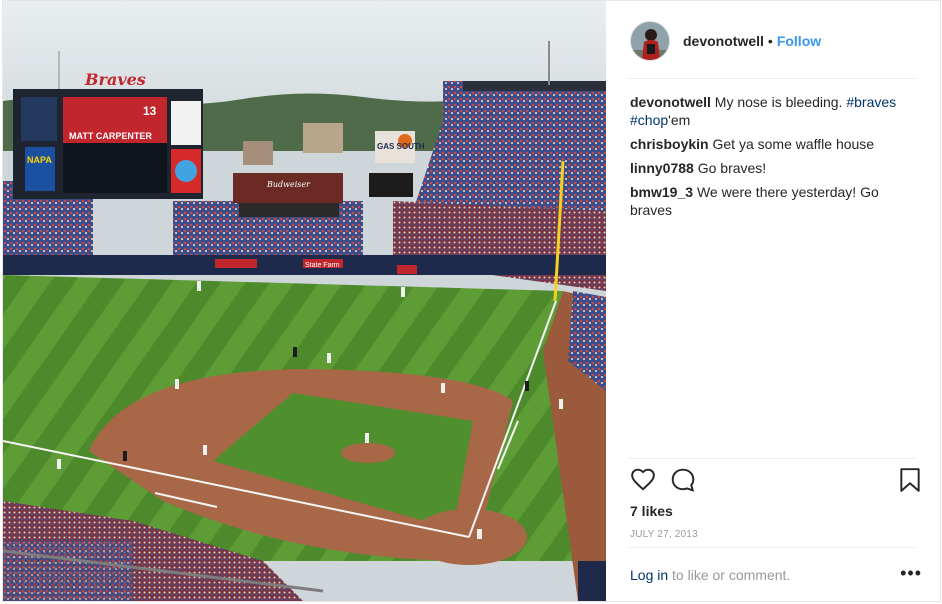  What do you see at coordinates (649, 120) in the screenshot?
I see `hashtag-link: #chop` at bounding box center [649, 120].